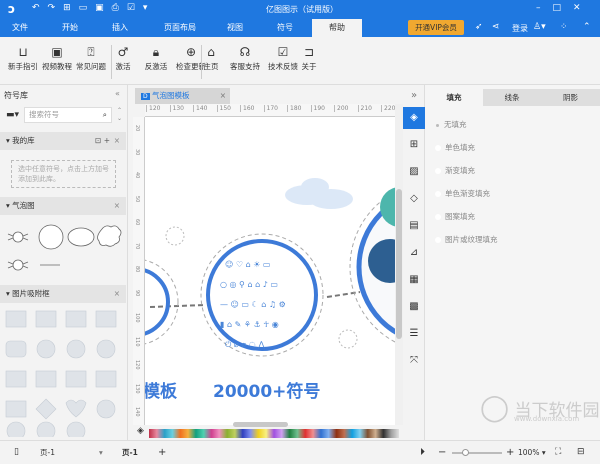  Describe the element at coordinates (137, 245) in the screenshot. I see `ruler-tick-label: 70` at that location.